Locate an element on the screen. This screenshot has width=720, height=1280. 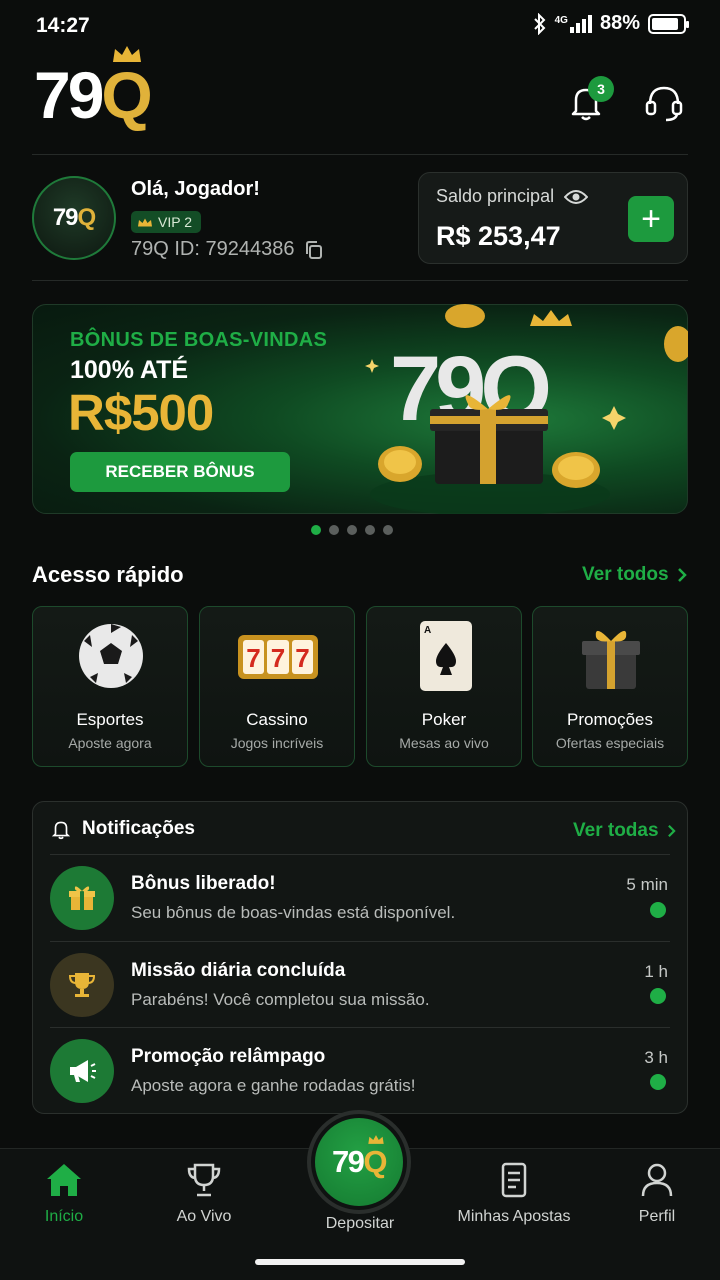
banner-amount: R$500 is located at coordinates (141, 412).